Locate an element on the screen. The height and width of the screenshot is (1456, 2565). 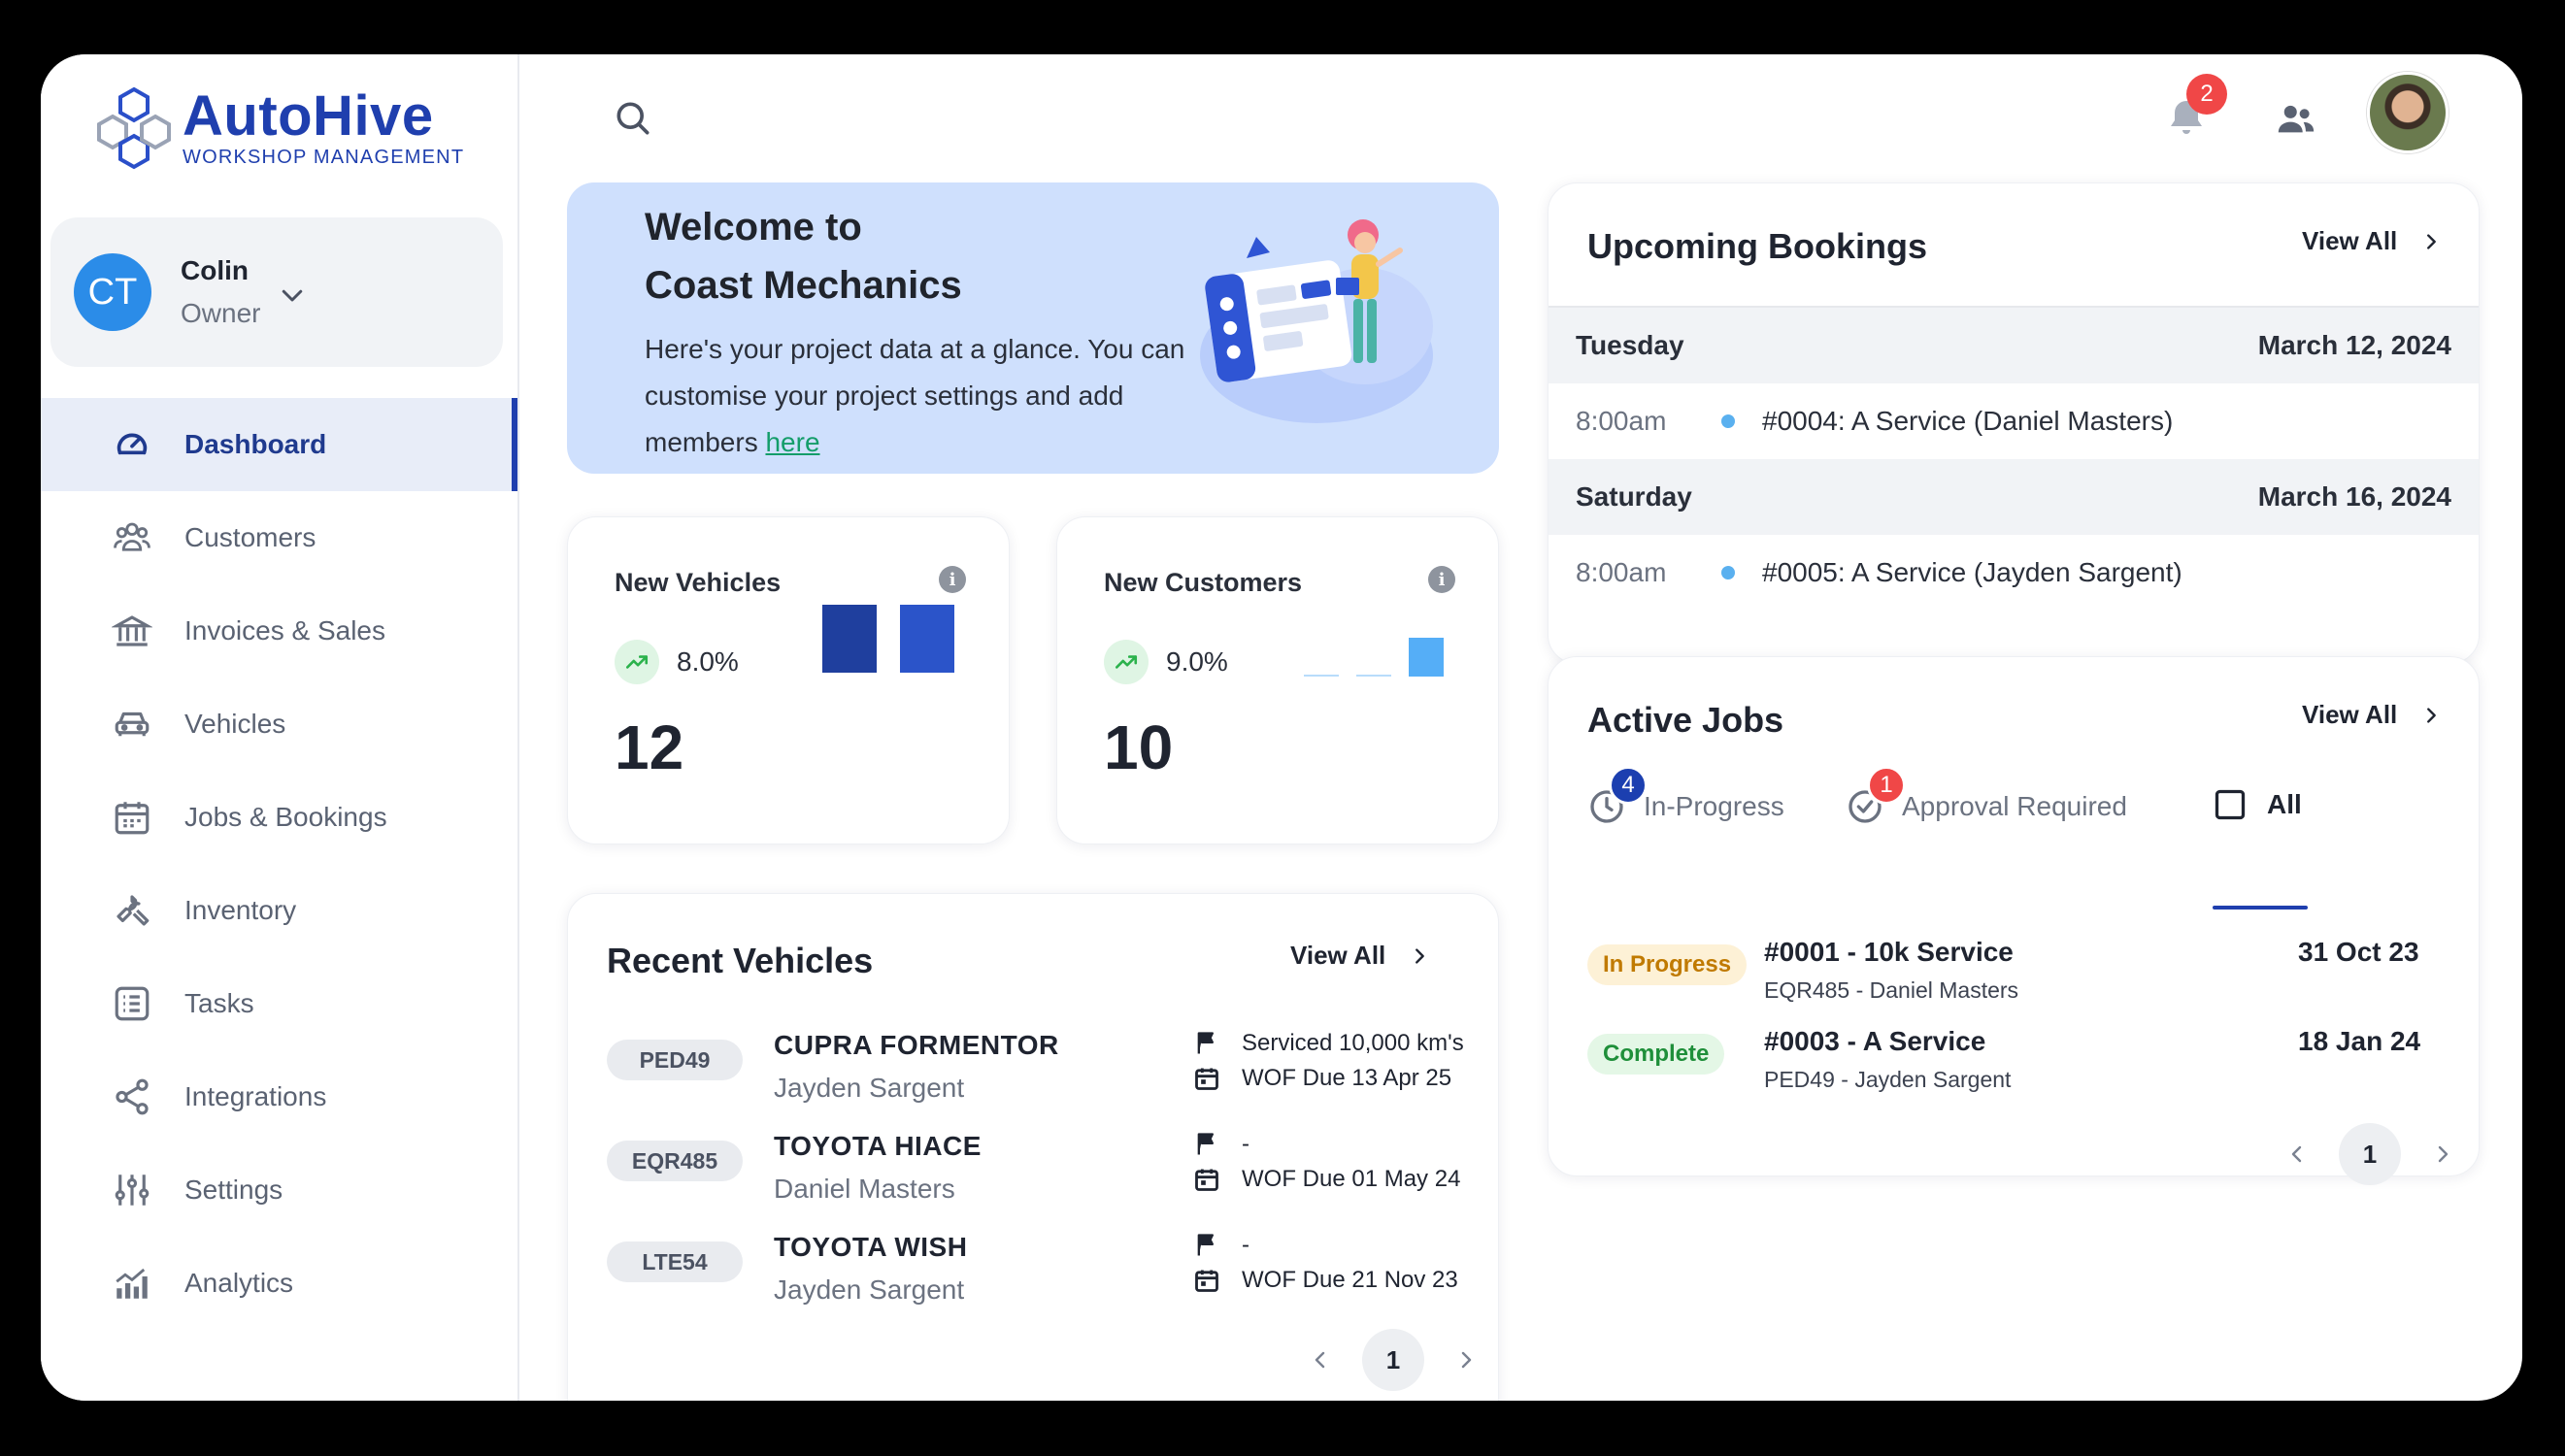
job-date: 31 Oct 23 is located at coordinates (2358, 952).